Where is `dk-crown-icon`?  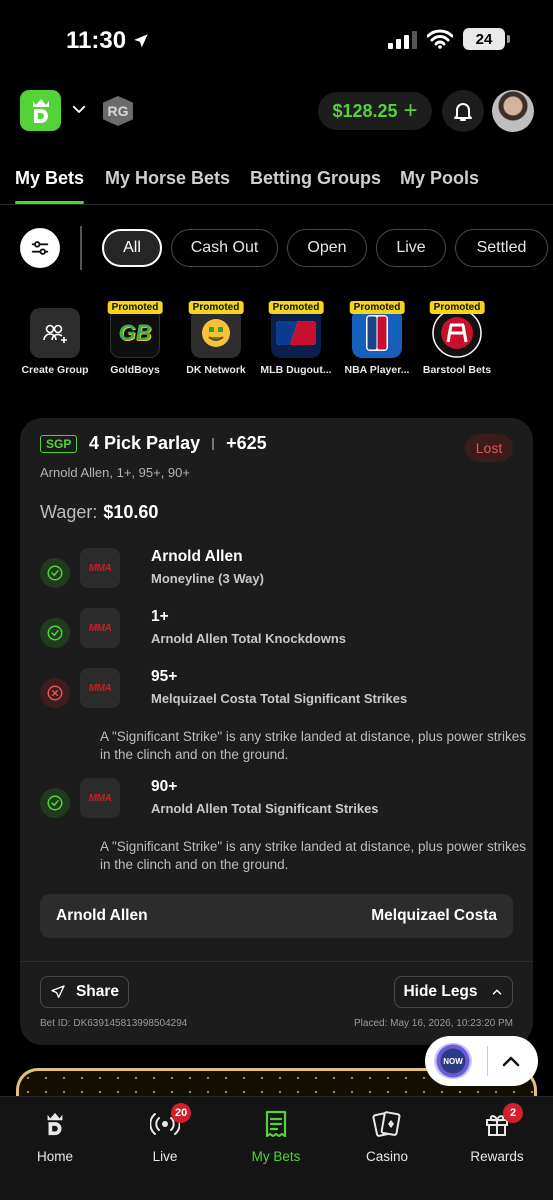
dk-crown-icon is located at coordinates (40, 110).